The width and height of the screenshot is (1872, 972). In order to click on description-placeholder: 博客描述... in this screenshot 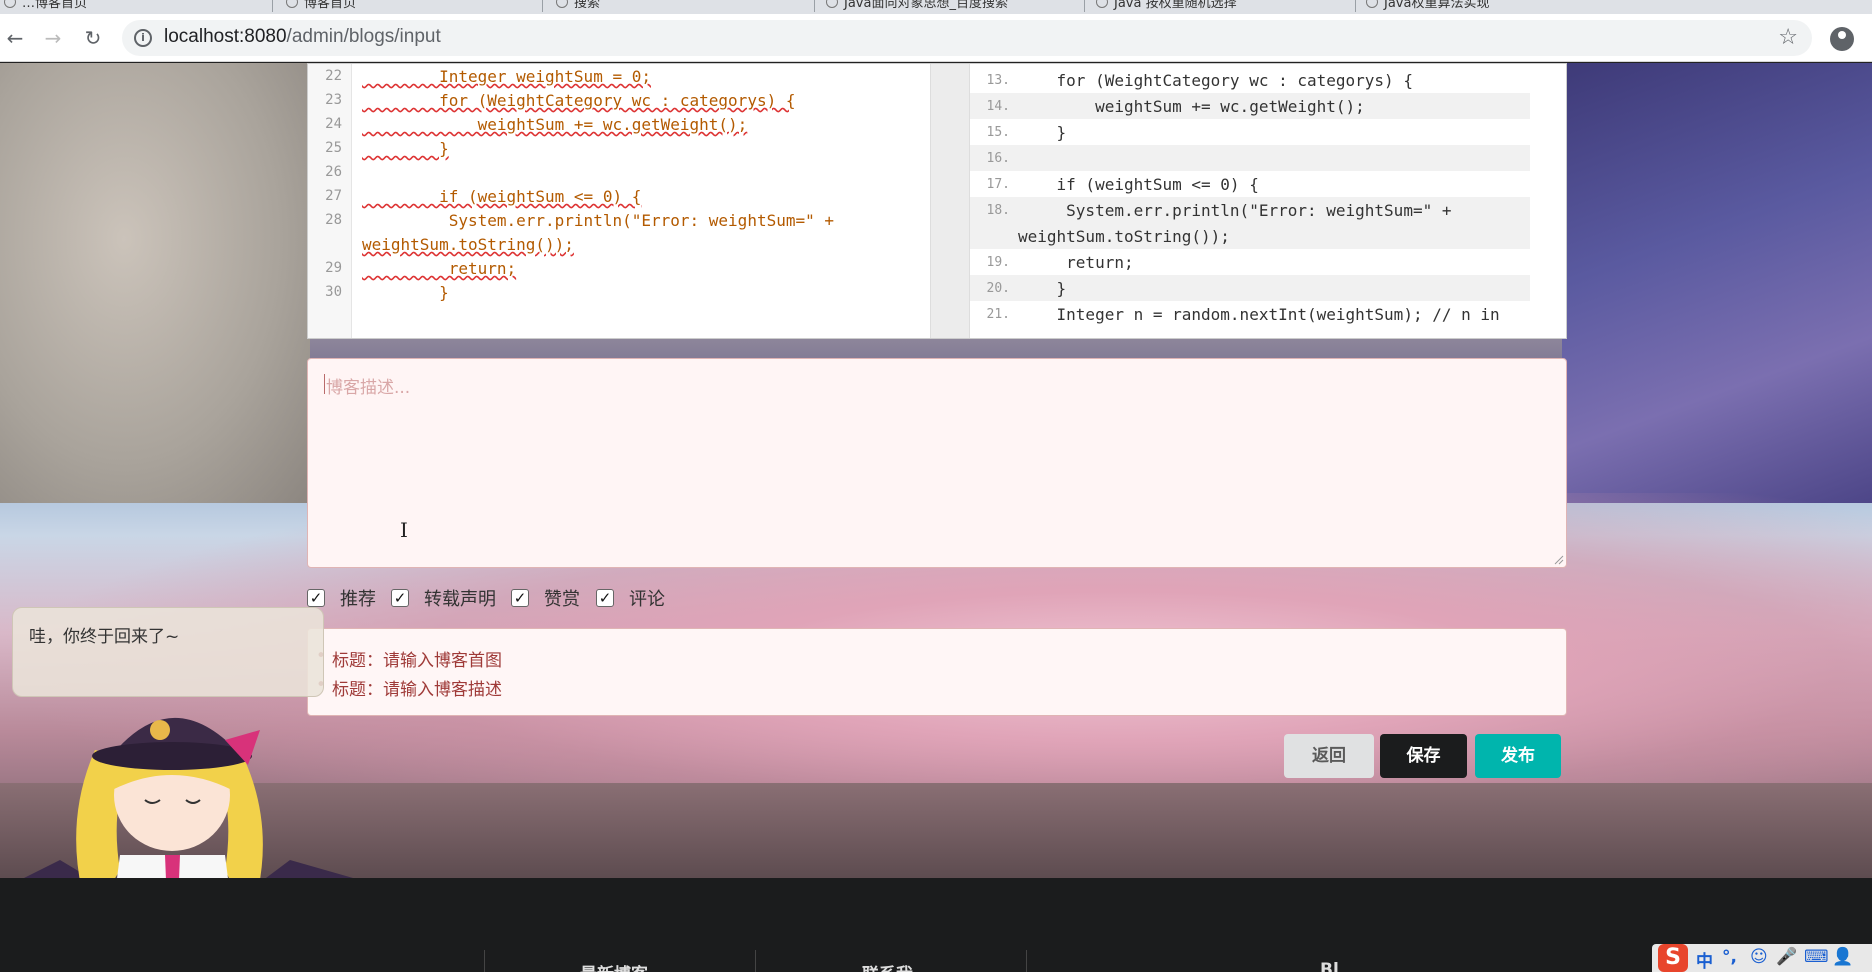, I will do `click(368, 388)`.